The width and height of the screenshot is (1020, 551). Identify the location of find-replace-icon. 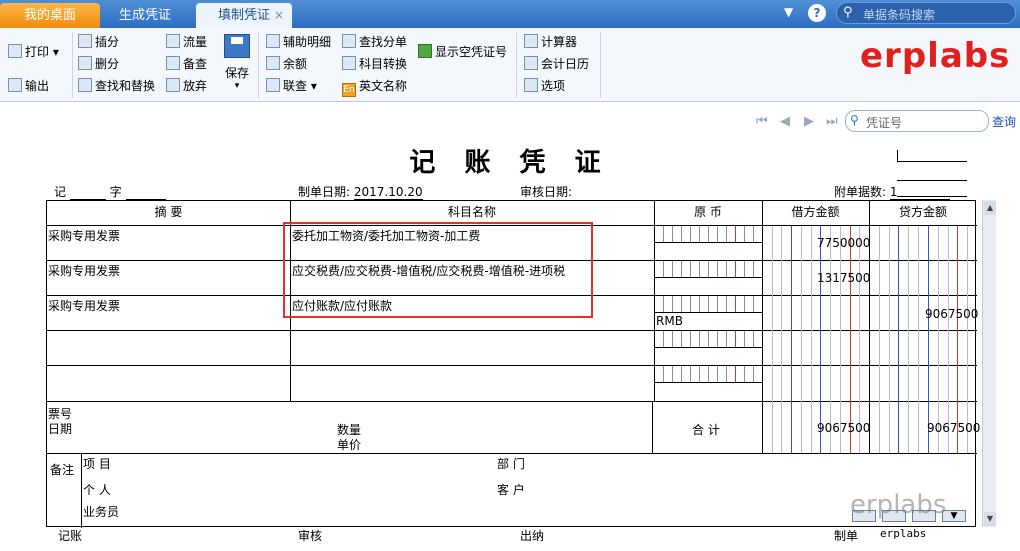
(85, 85).